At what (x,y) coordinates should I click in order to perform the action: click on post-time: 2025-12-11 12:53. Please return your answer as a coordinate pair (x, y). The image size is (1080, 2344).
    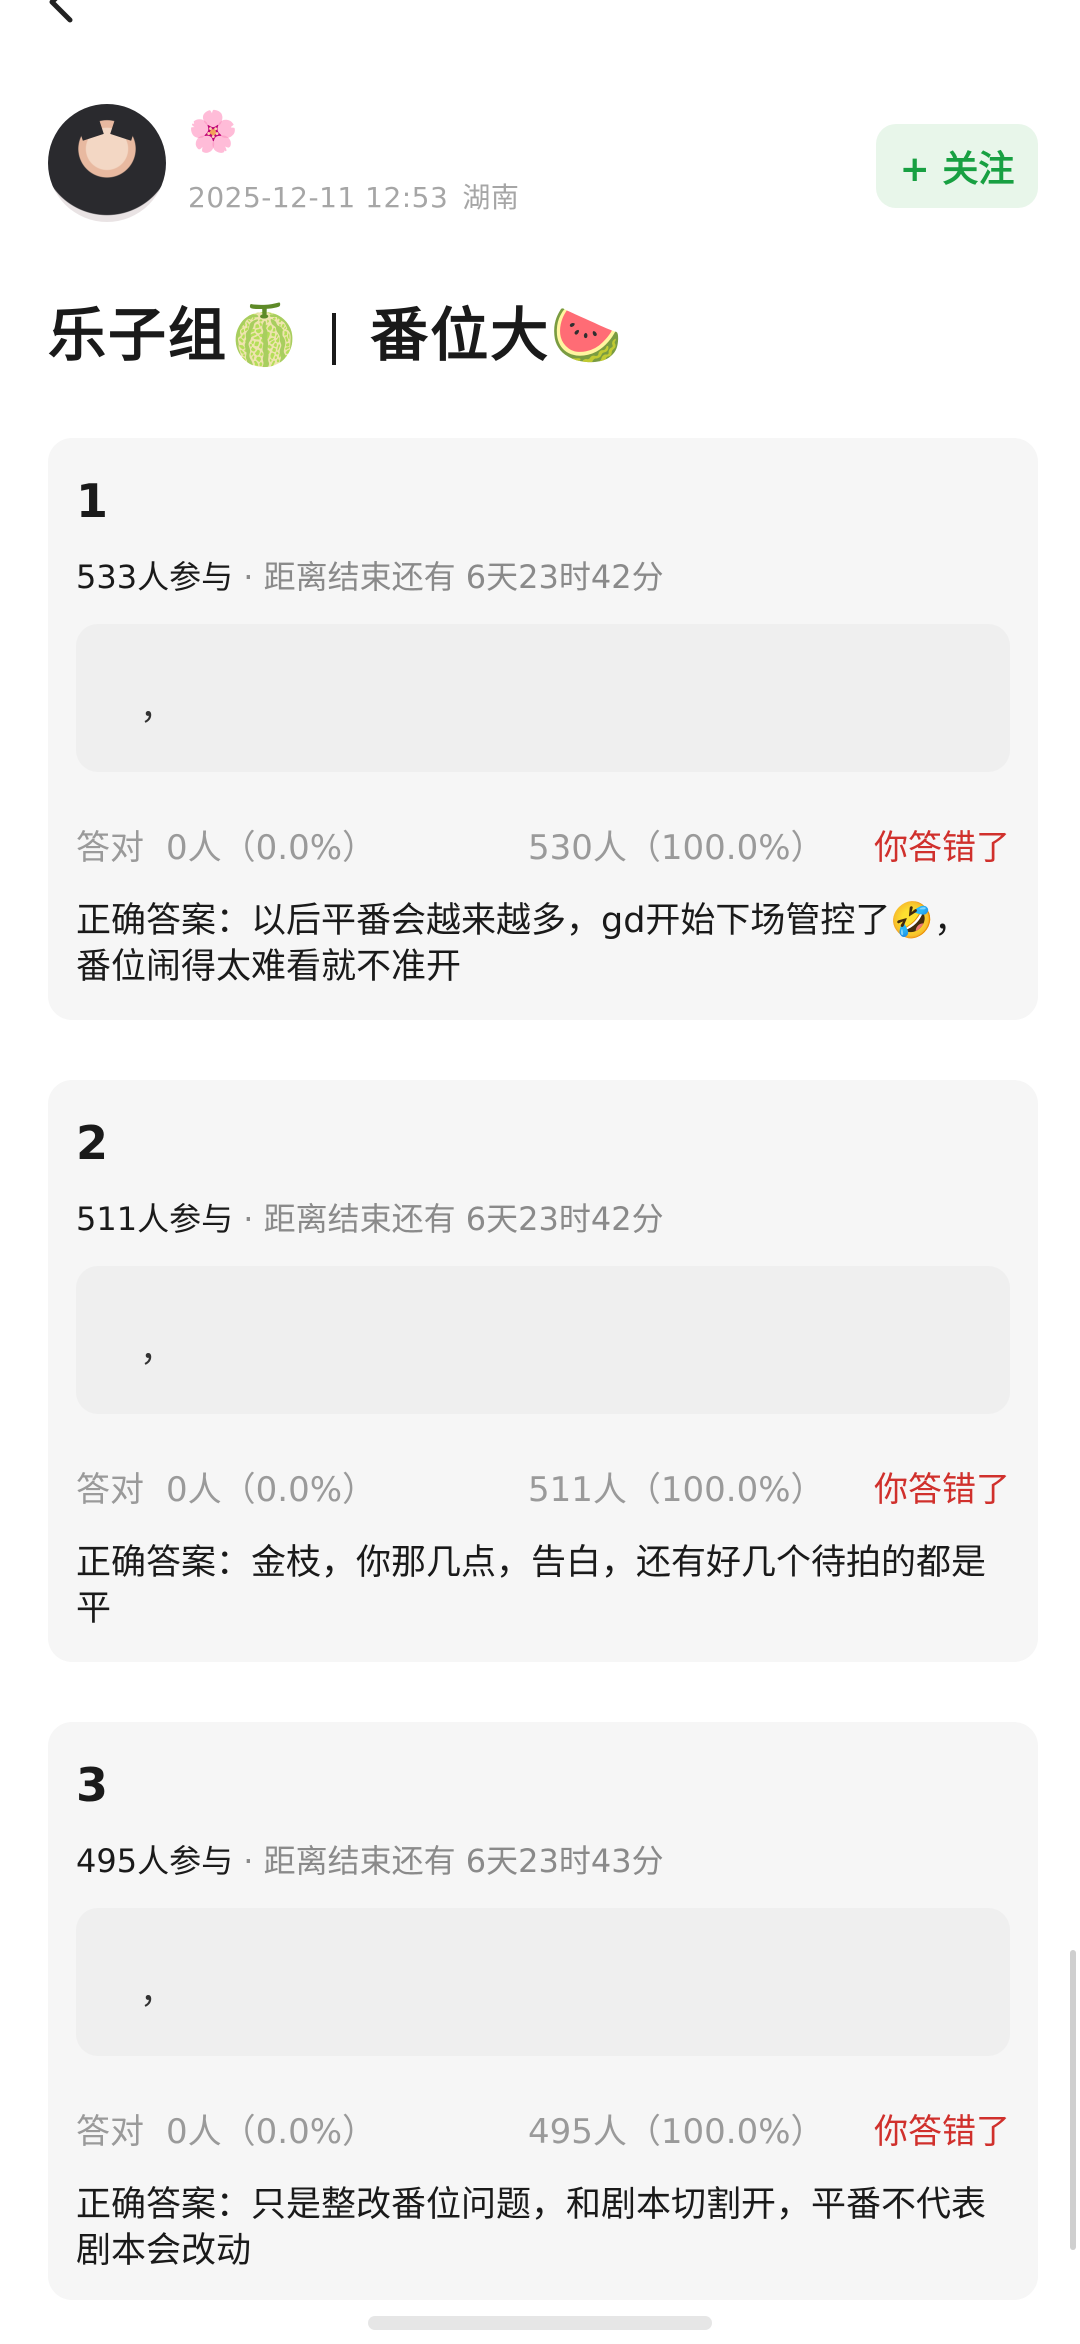
    Looking at the image, I should click on (318, 197).